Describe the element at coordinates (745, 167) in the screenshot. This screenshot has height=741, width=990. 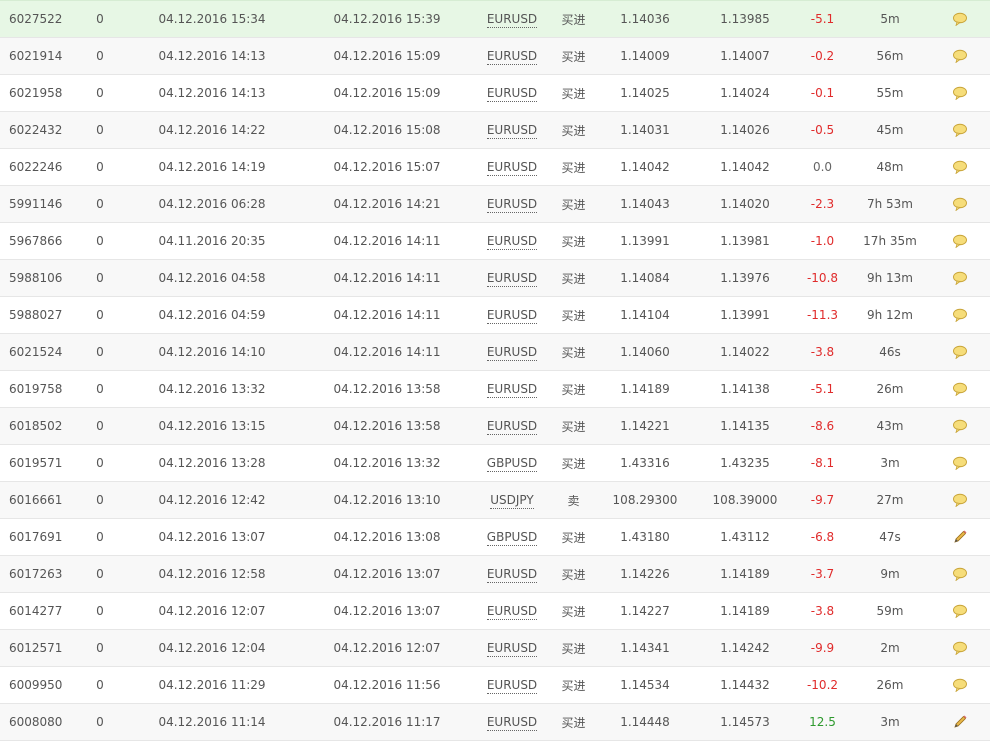
I see `close-price-cell: 1.14042` at that location.